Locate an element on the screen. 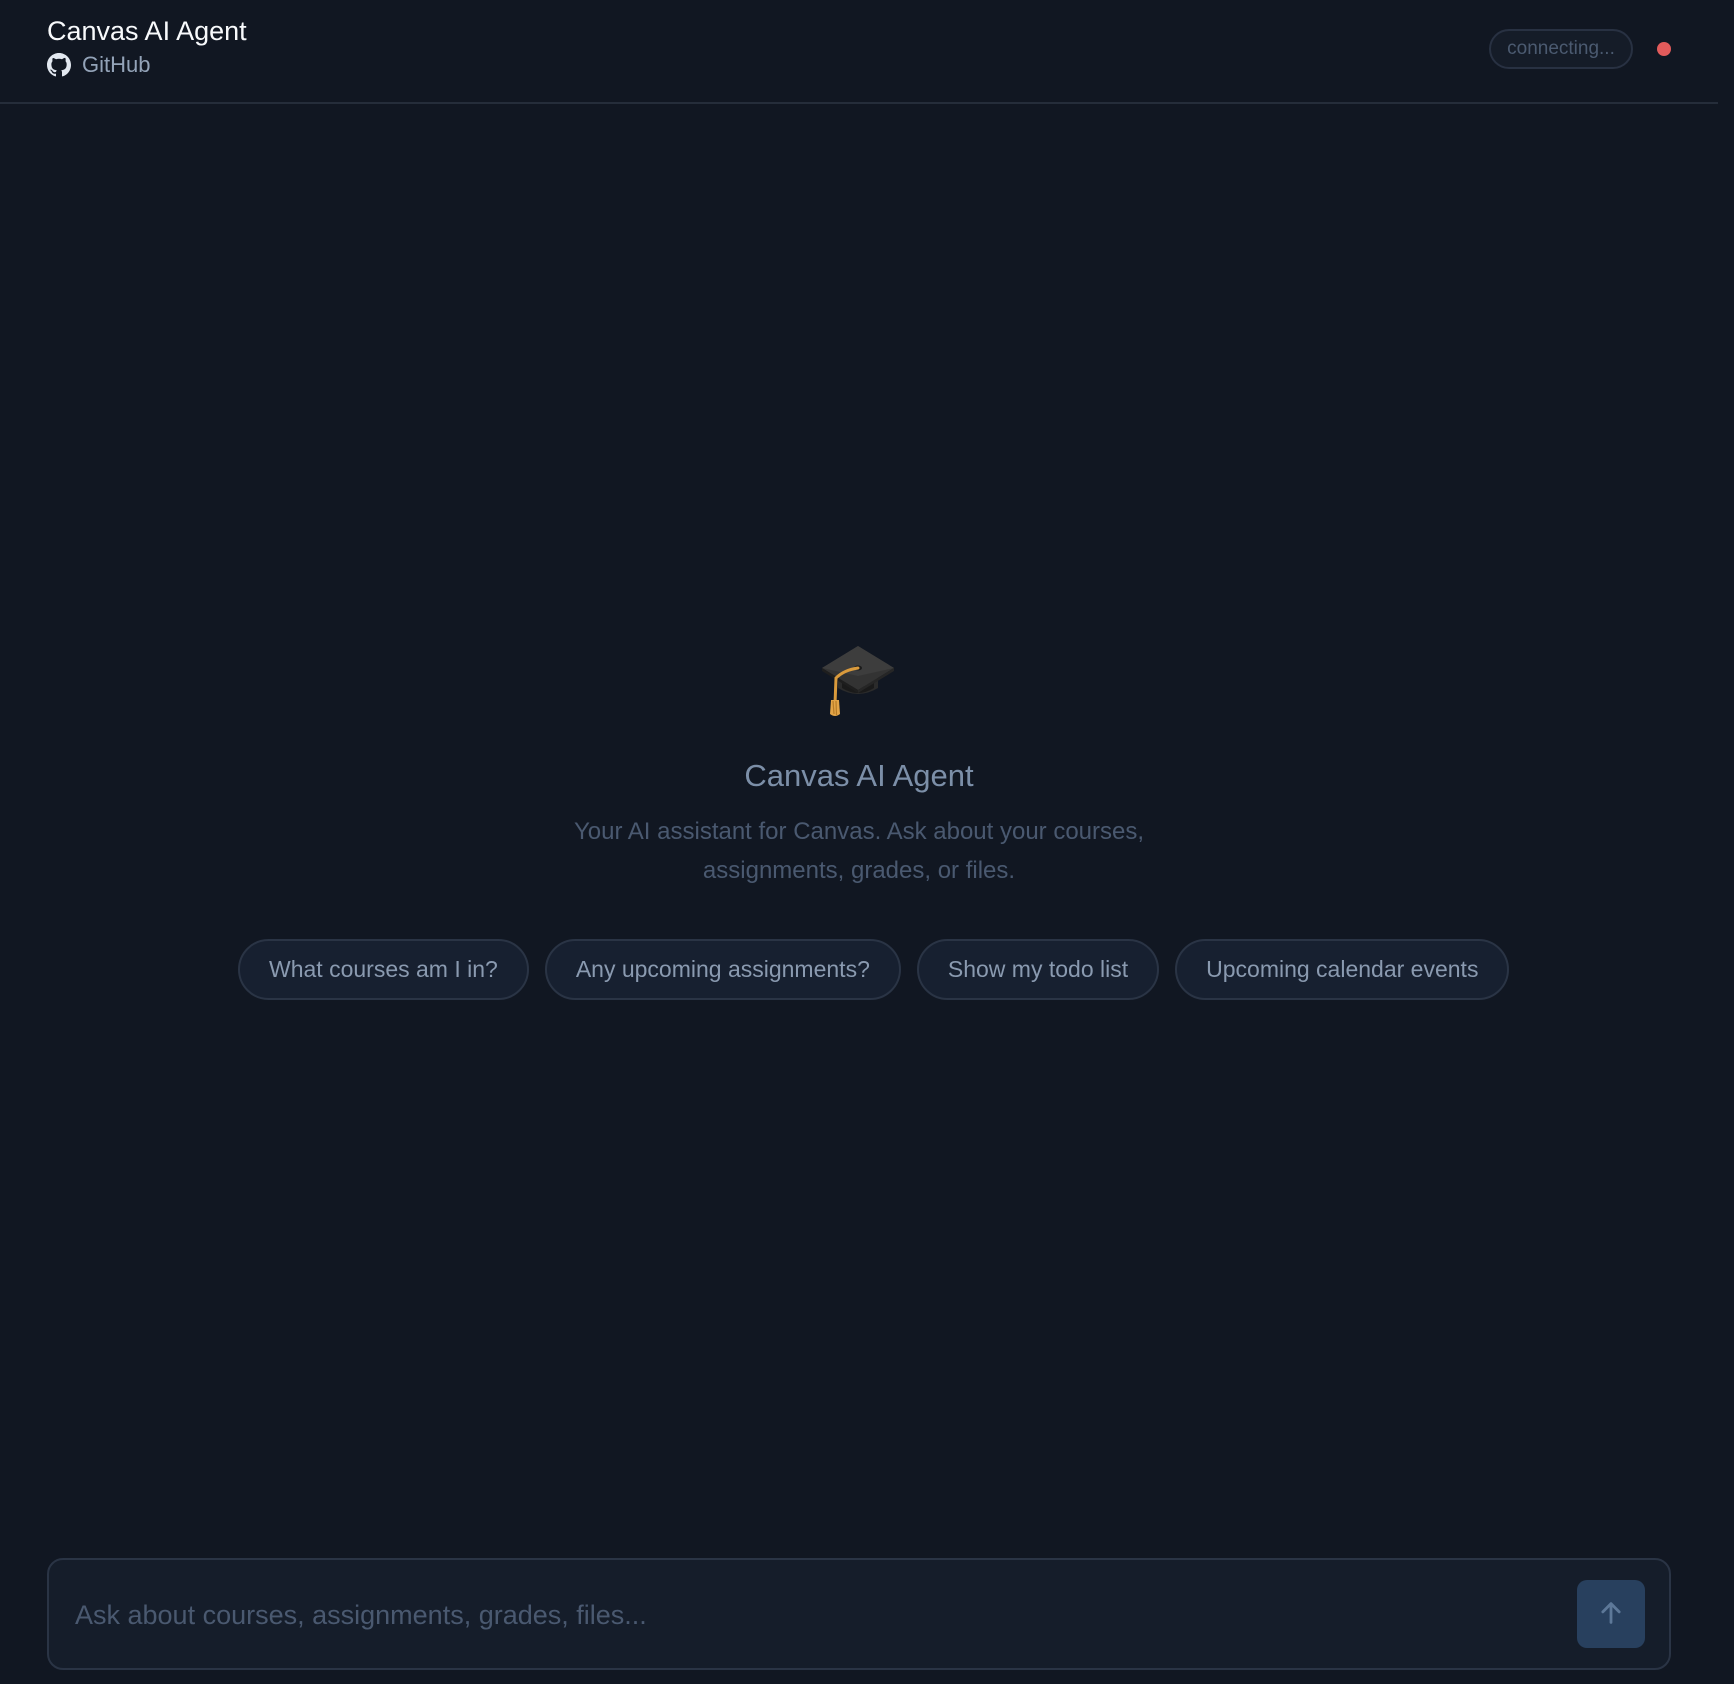  github-label: GitHub is located at coordinates (116, 64).